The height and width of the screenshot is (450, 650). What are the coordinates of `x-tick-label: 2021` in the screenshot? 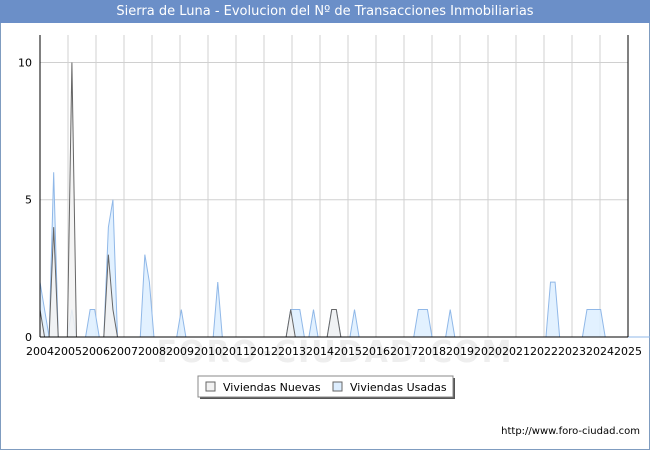 It's located at (516, 351).